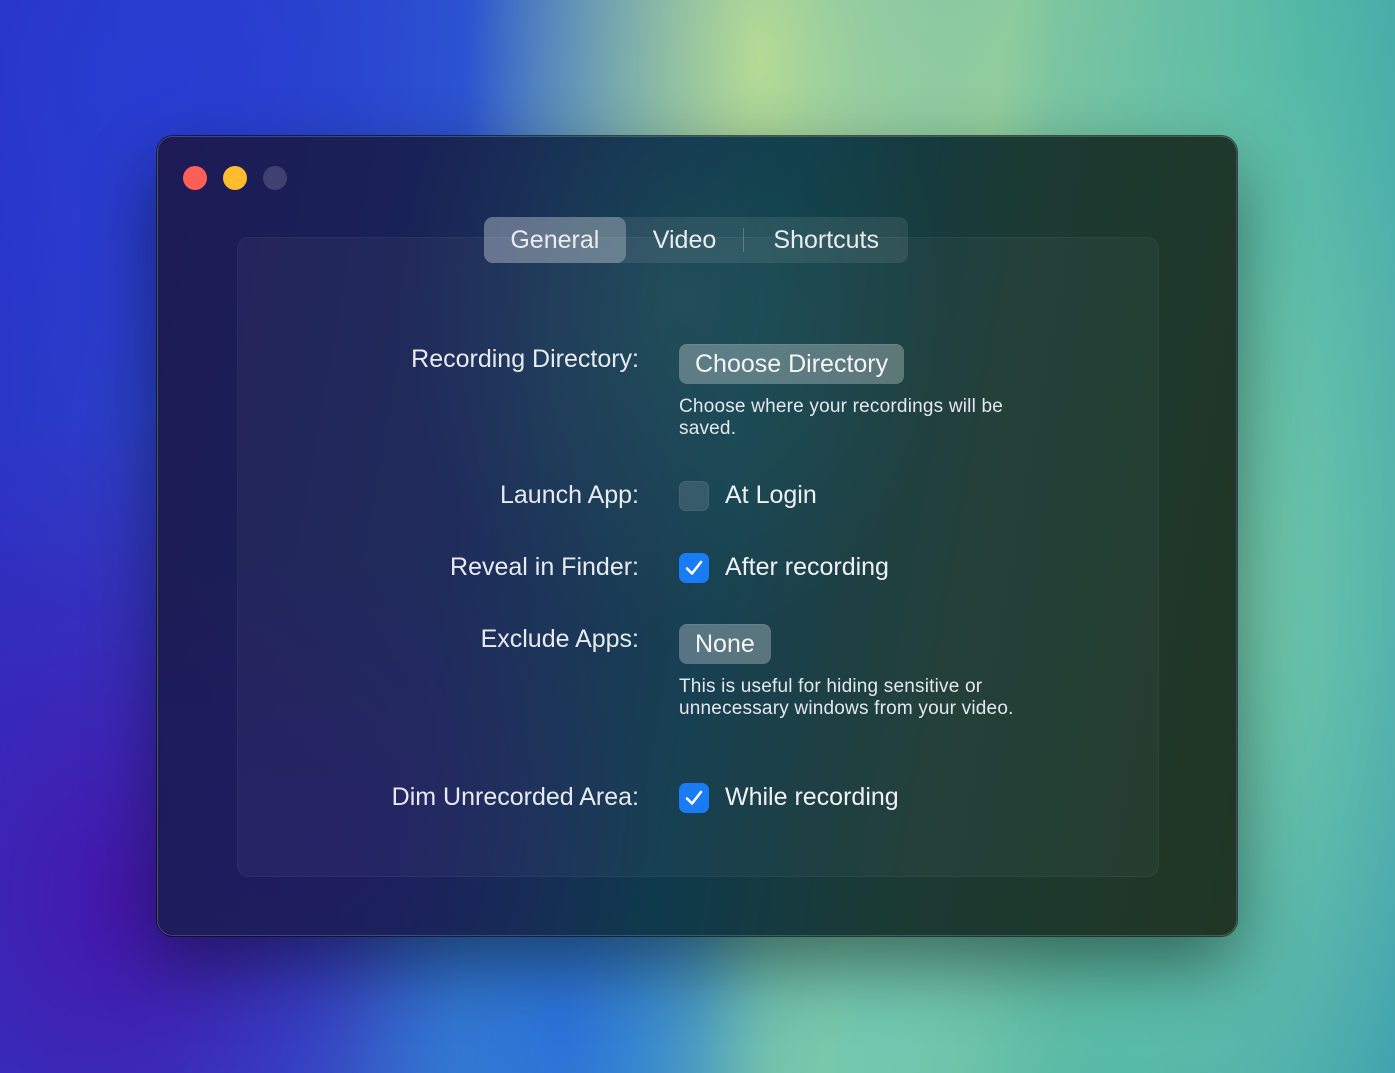 This screenshot has height=1073, width=1395. Describe the element at coordinates (694, 496) in the screenshot. I see `launch-at-login-checkbox` at that location.